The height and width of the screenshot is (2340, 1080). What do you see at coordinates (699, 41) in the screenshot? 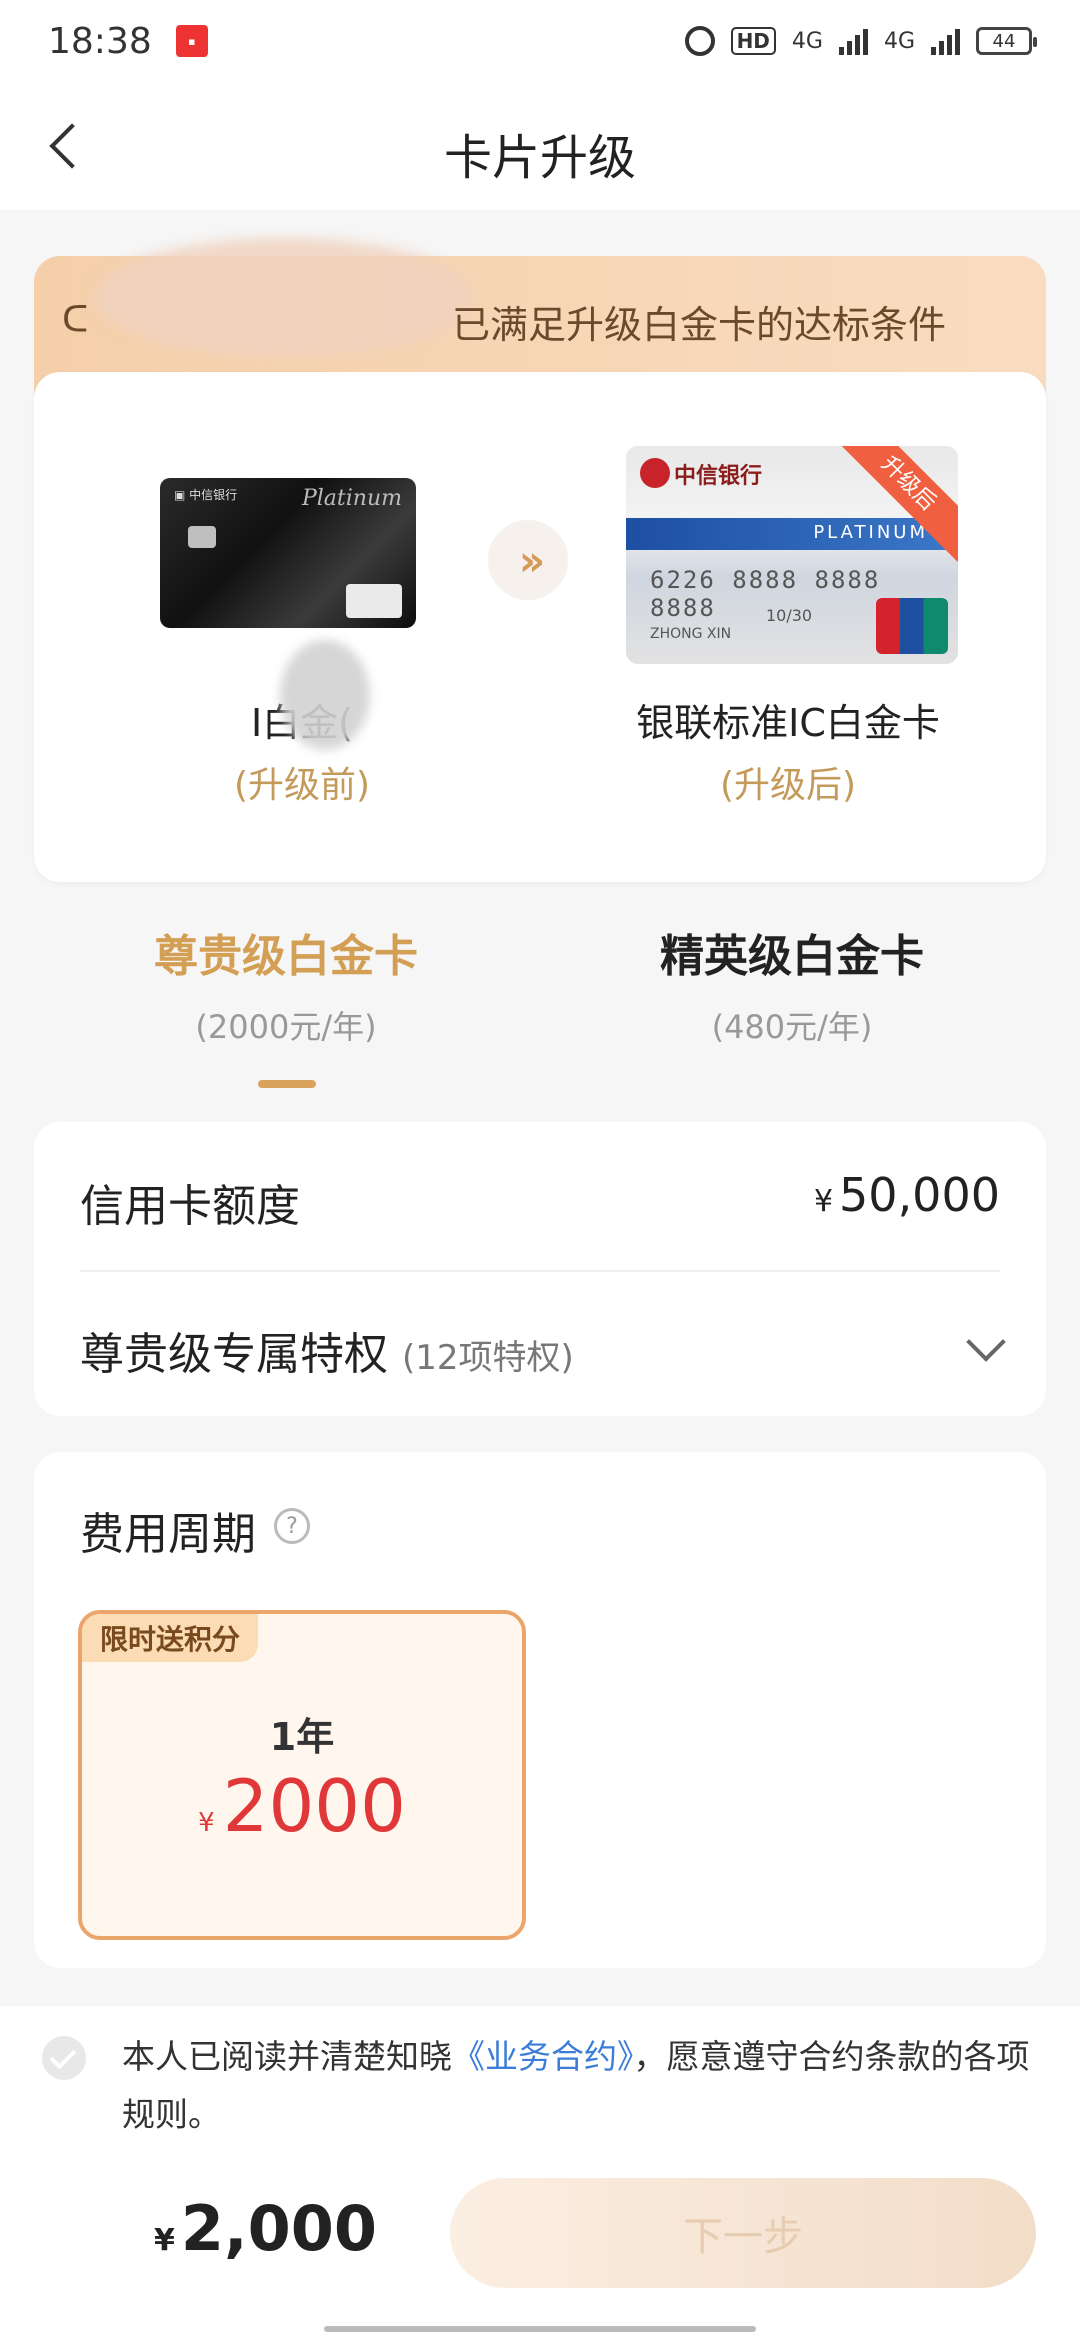
I see `alarm-icon` at bounding box center [699, 41].